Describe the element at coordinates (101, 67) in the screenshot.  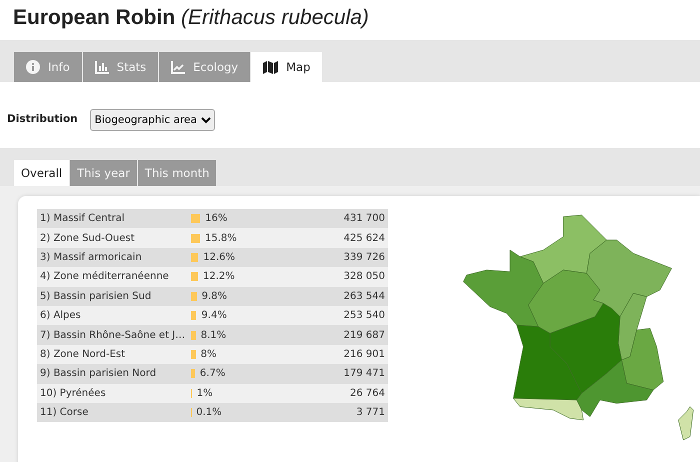
I see `bar-chart-icon` at that location.